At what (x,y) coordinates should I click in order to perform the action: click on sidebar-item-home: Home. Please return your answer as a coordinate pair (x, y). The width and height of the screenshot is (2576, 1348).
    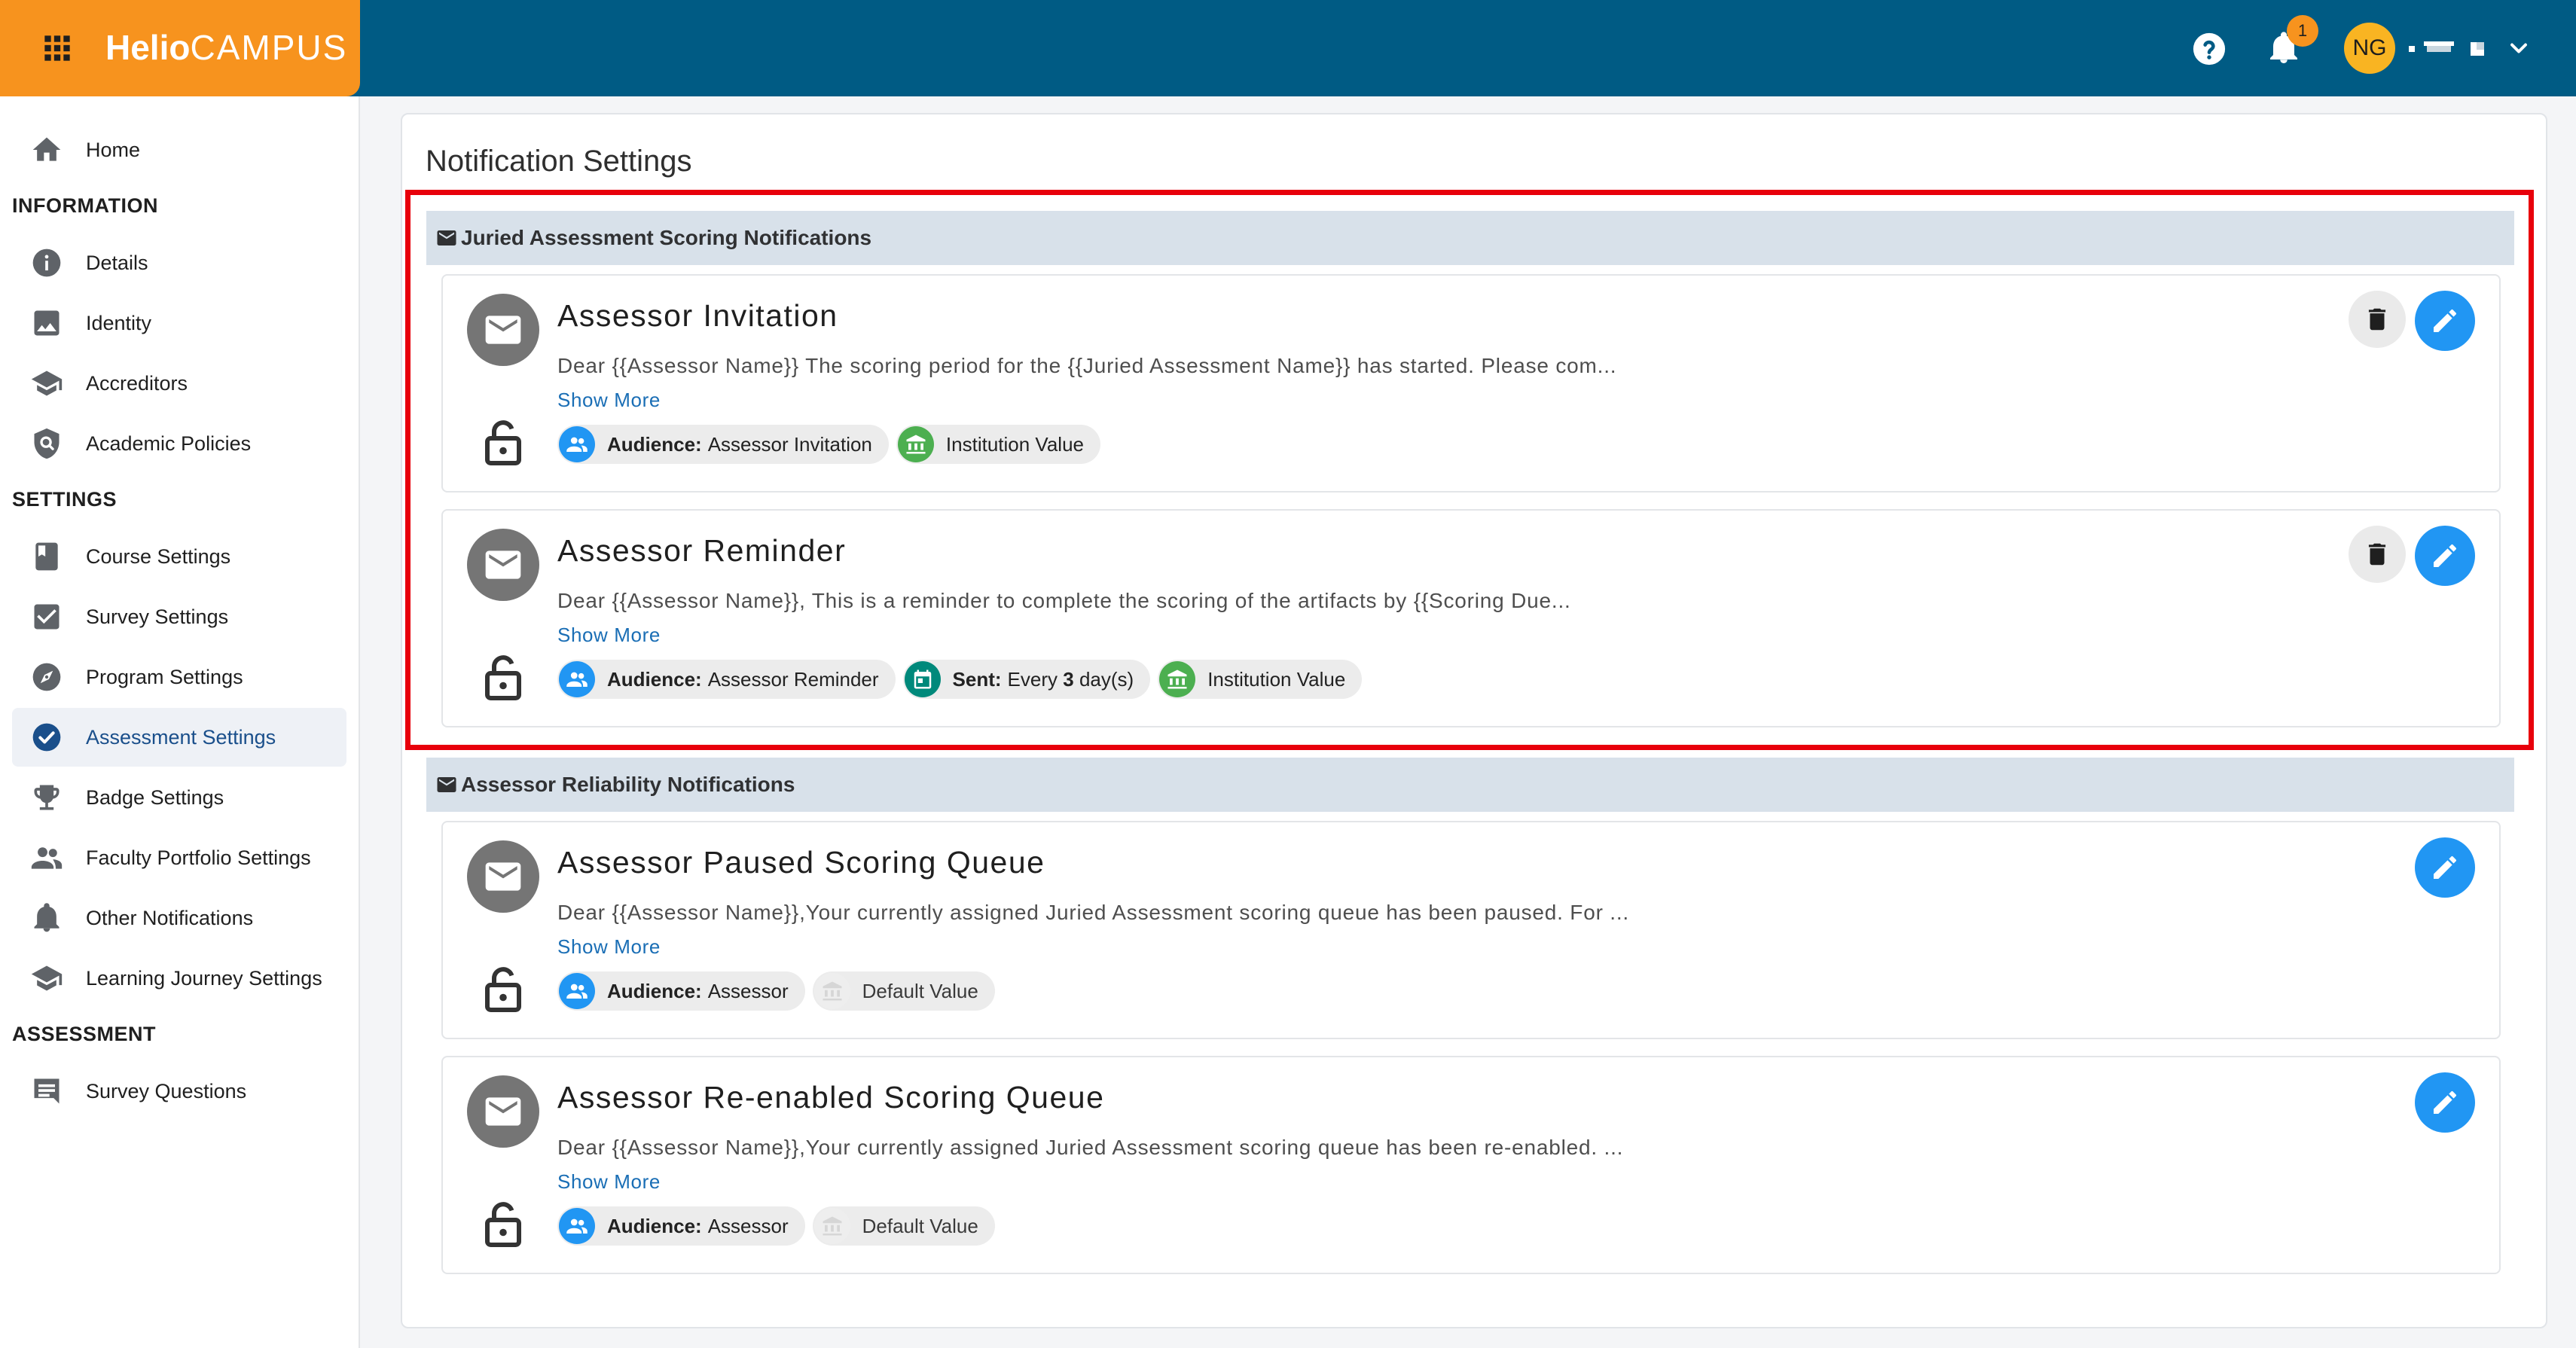
    Looking at the image, I should click on (179, 149).